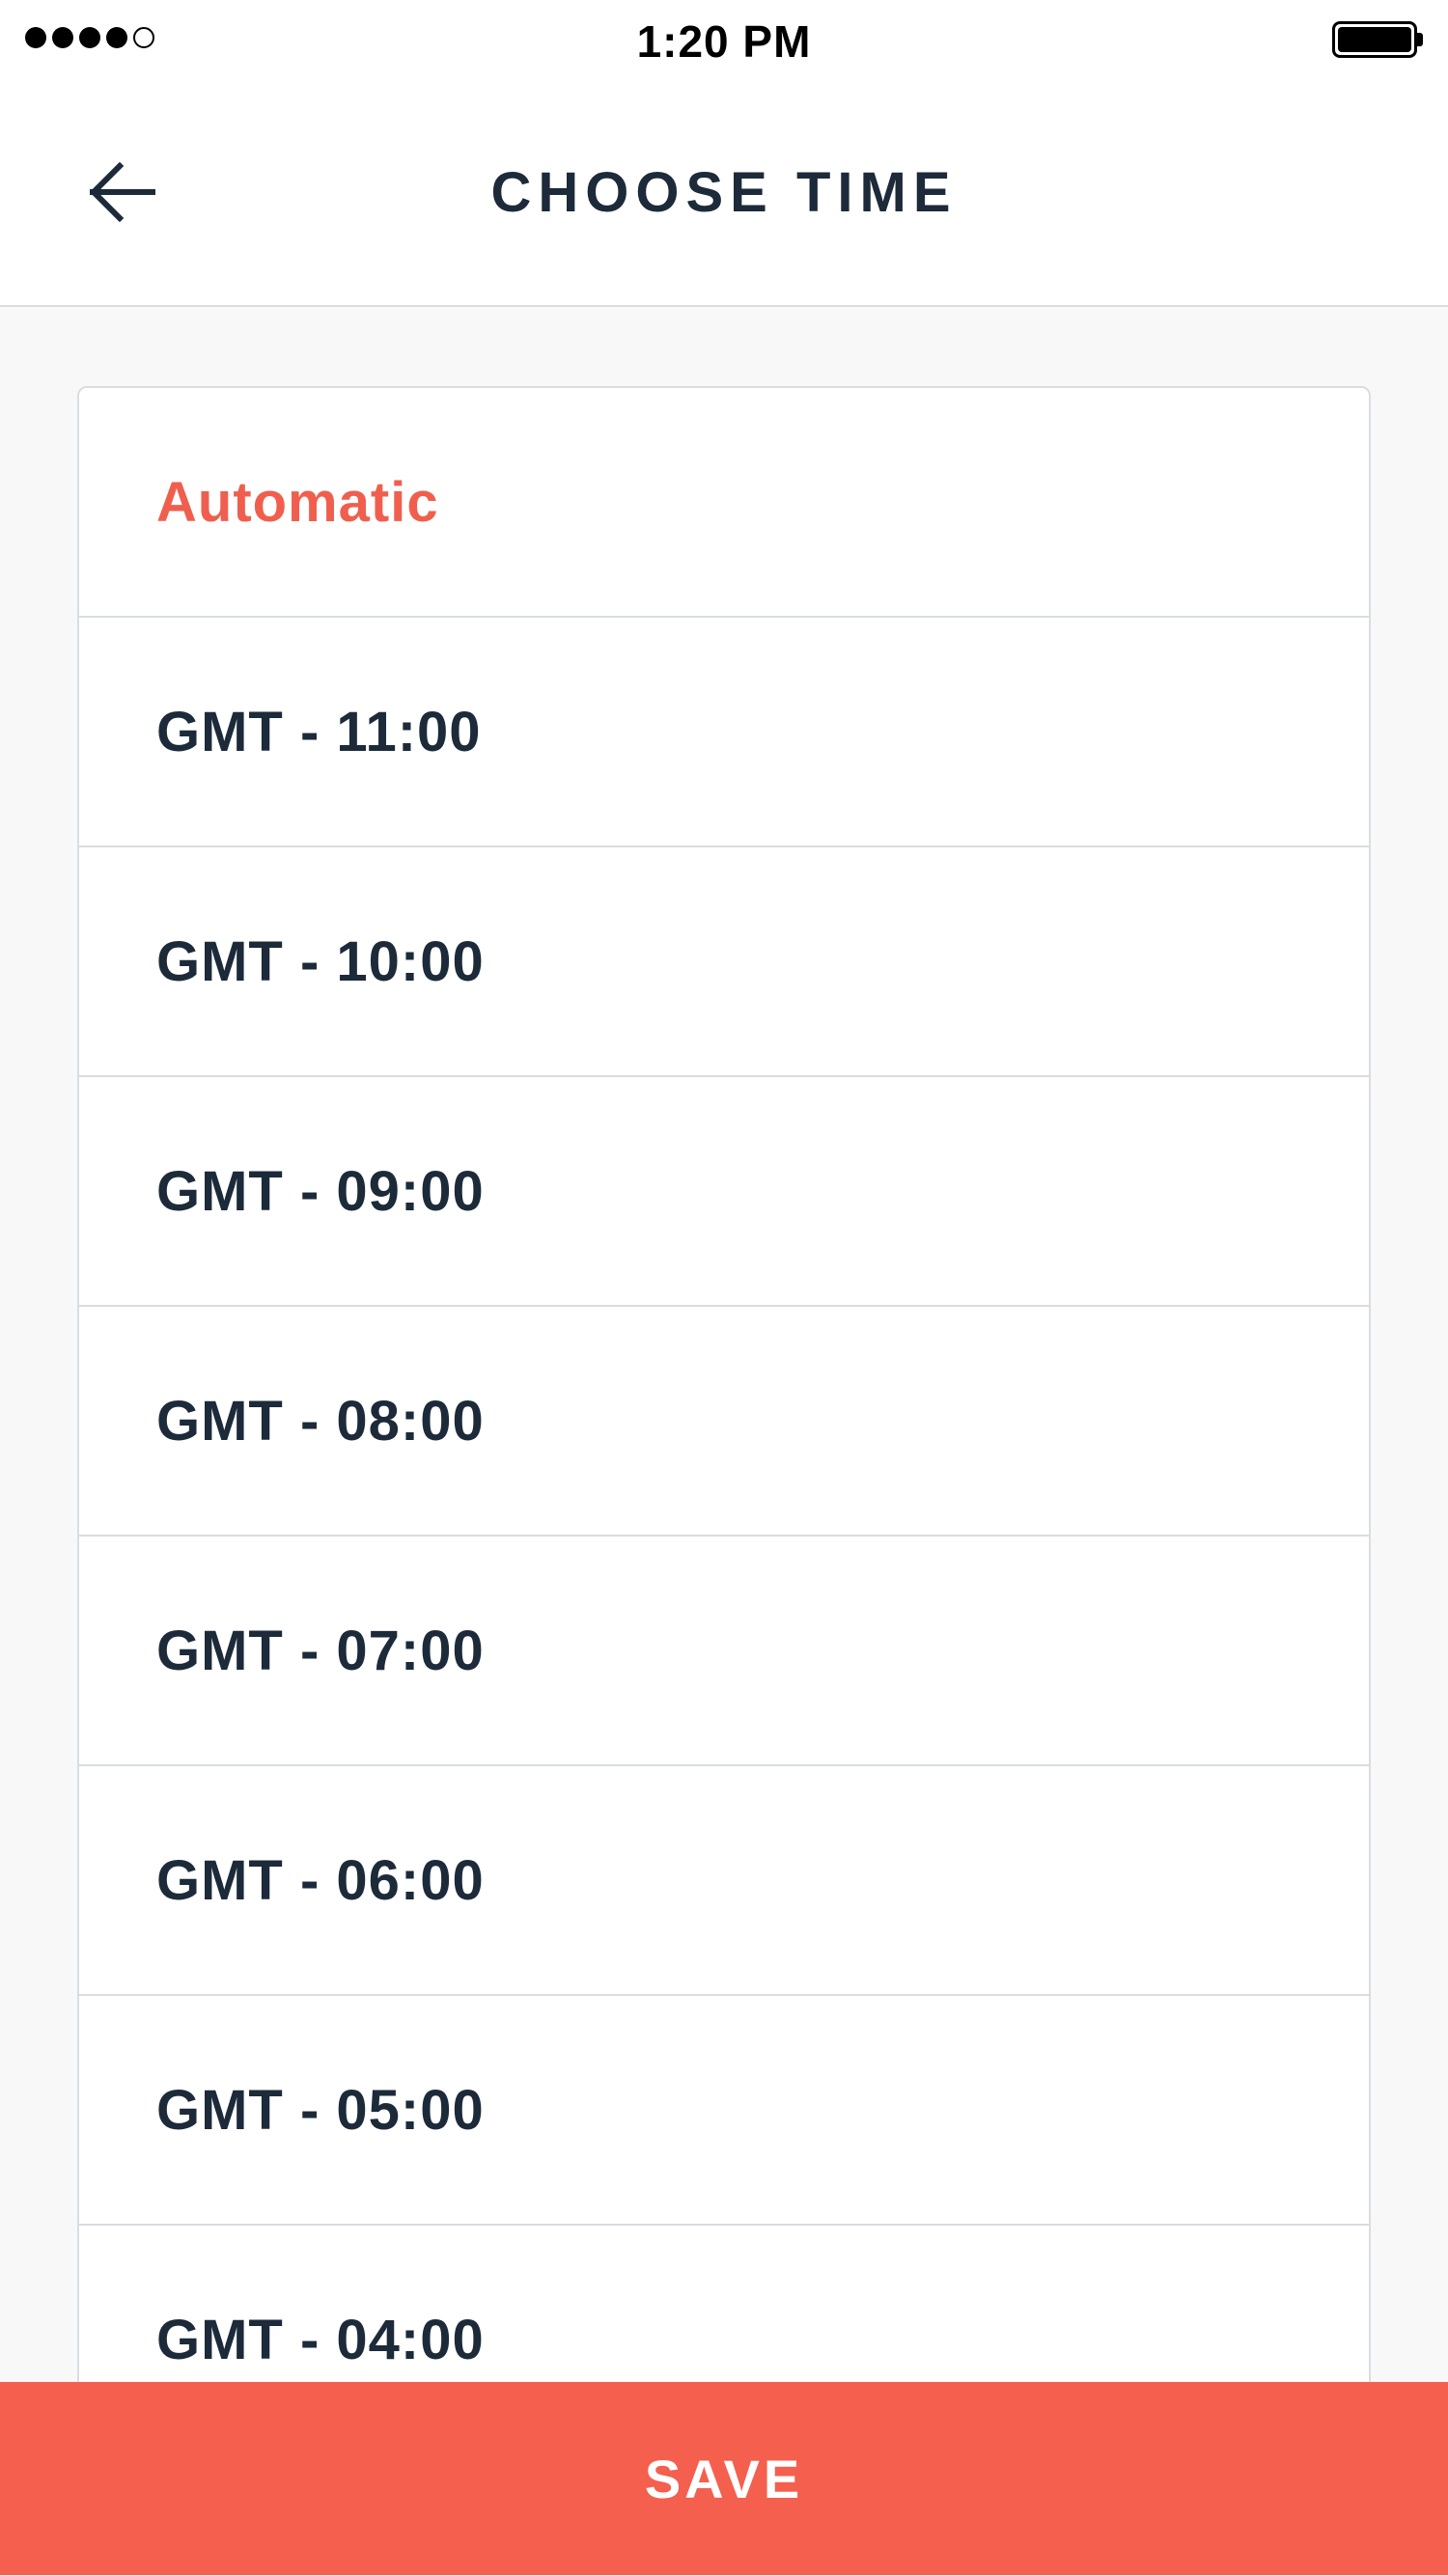  Describe the element at coordinates (724, 2478) in the screenshot. I see `save-button: SAVE` at that location.